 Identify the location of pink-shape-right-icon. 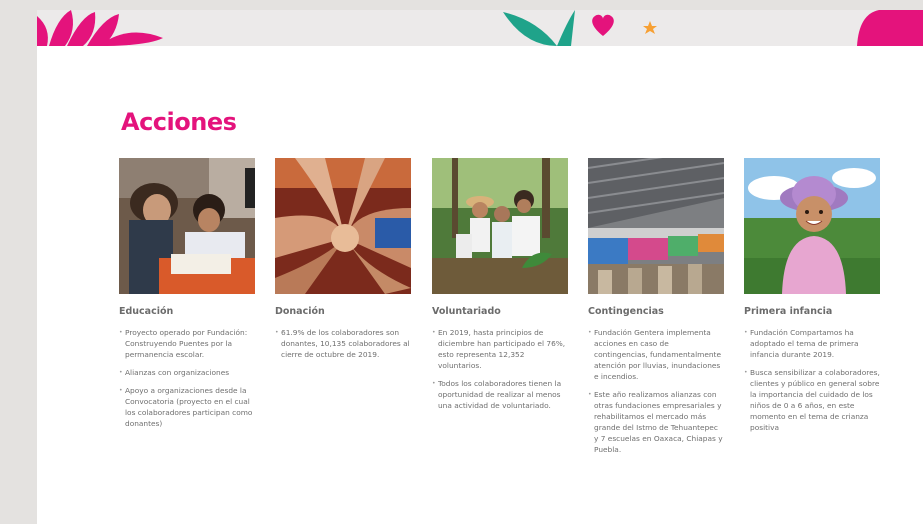
(890, 28).